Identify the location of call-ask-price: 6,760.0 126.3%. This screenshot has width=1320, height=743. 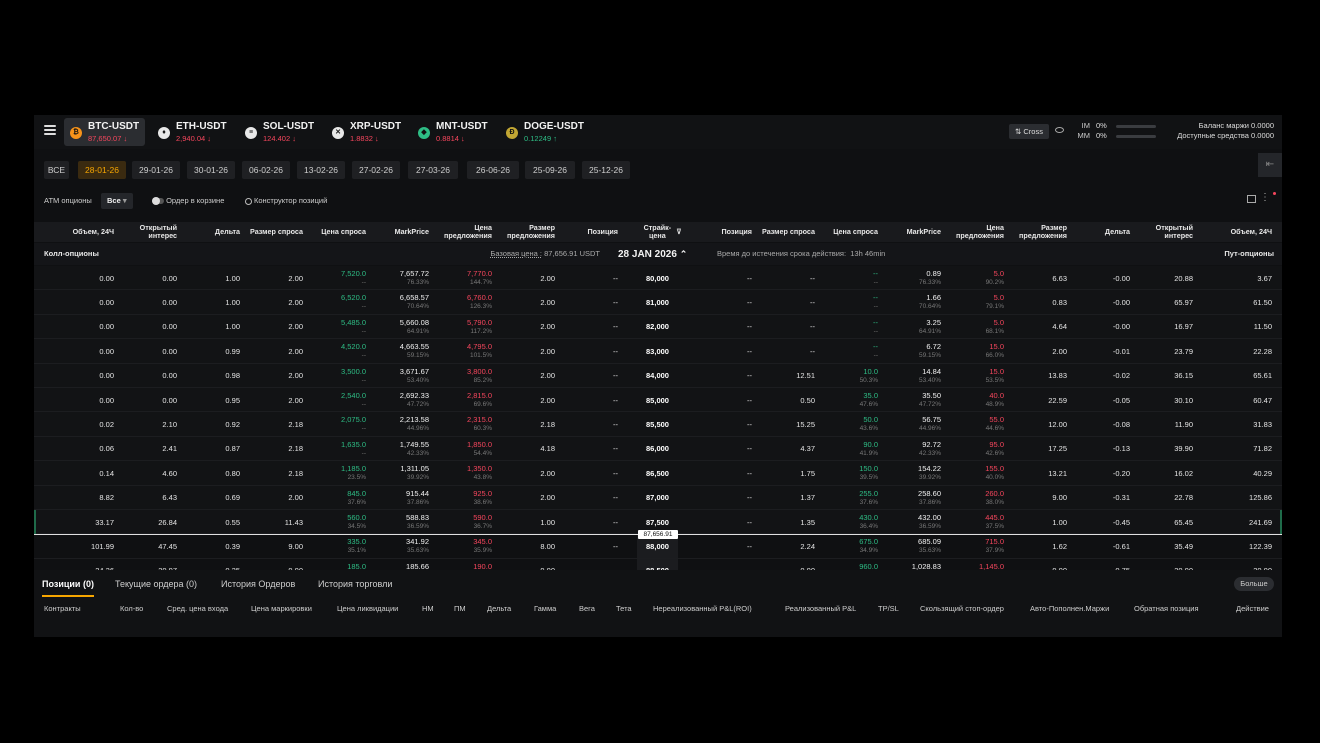
(462, 302).